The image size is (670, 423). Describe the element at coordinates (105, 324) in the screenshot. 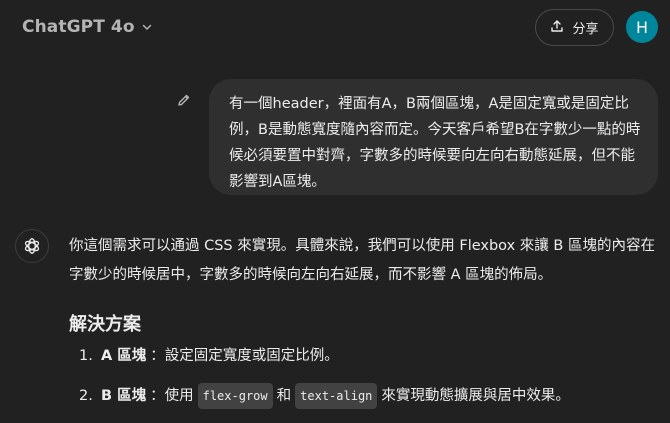

I see `solution-heading: 解決方案` at that location.